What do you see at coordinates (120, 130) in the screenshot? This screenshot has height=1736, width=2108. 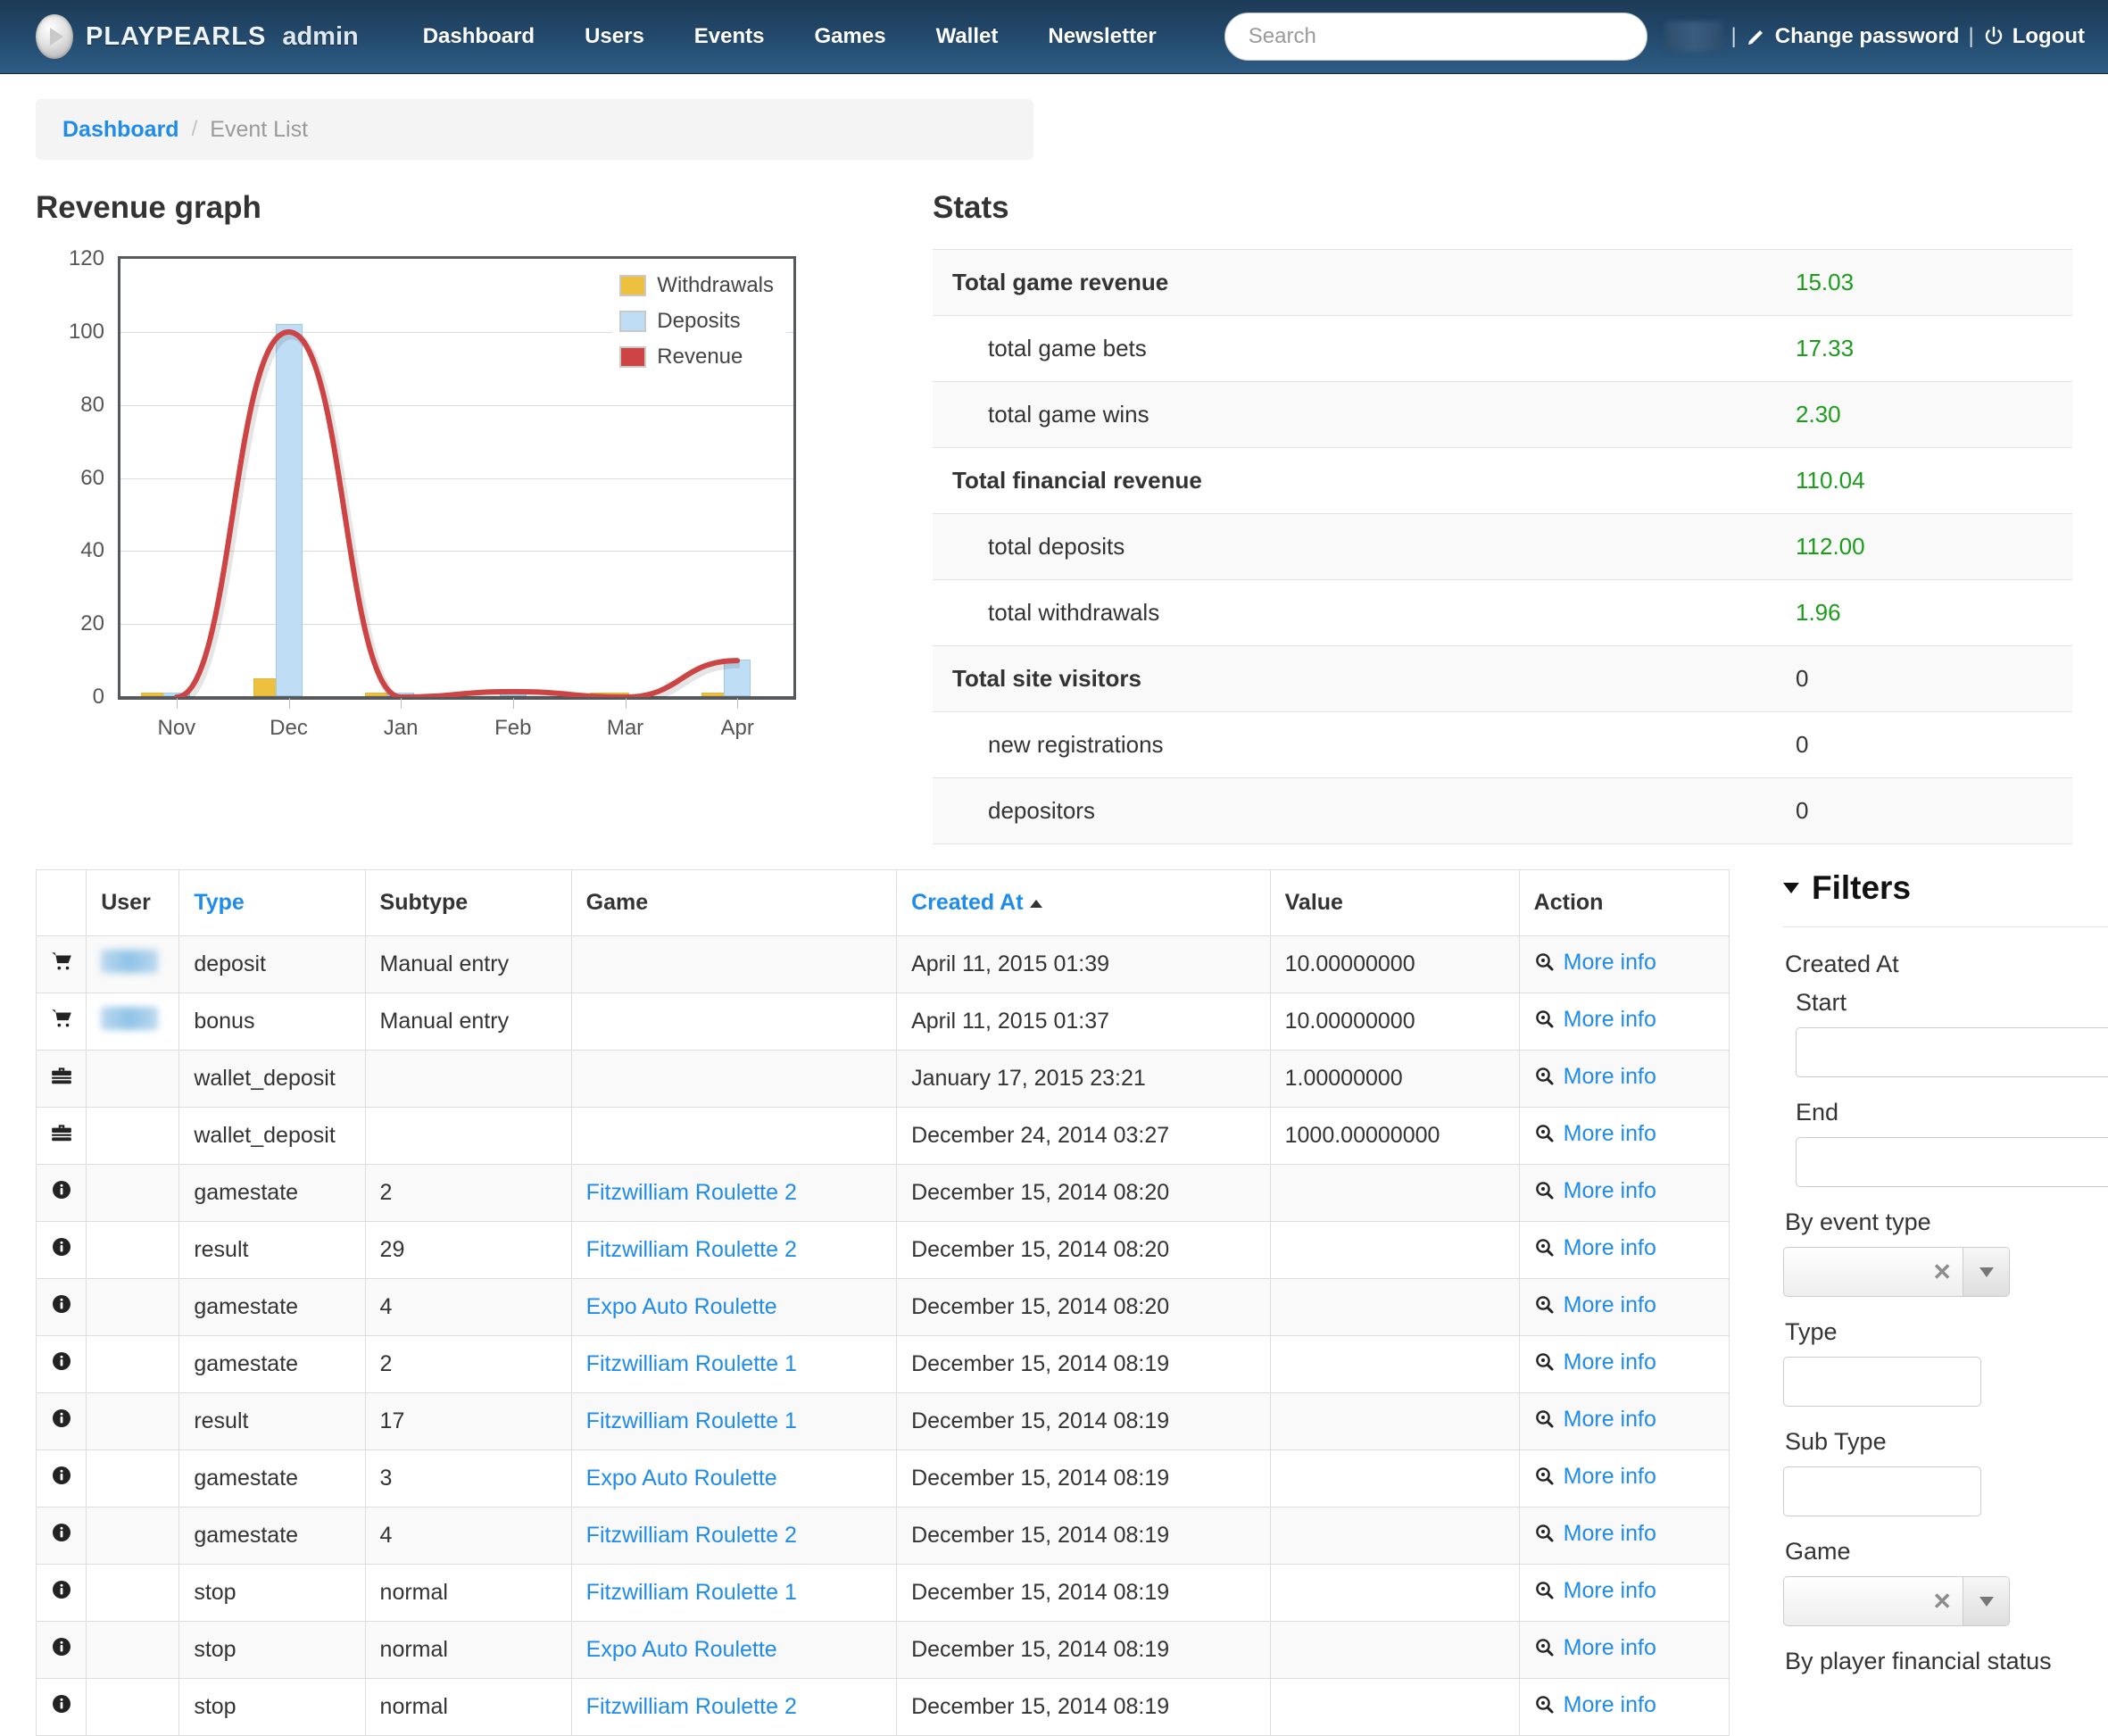 I see `breadcrumb-dashboard: Dashboard` at bounding box center [120, 130].